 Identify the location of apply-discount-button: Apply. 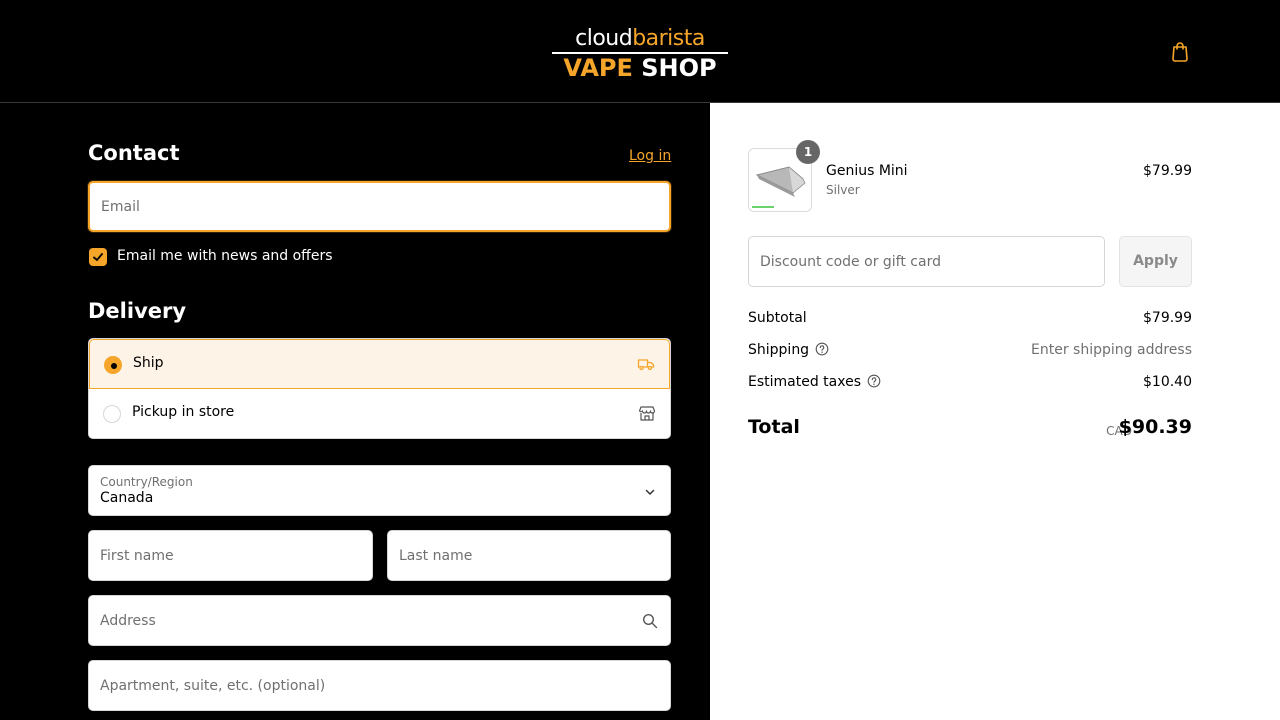
(1155, 261).